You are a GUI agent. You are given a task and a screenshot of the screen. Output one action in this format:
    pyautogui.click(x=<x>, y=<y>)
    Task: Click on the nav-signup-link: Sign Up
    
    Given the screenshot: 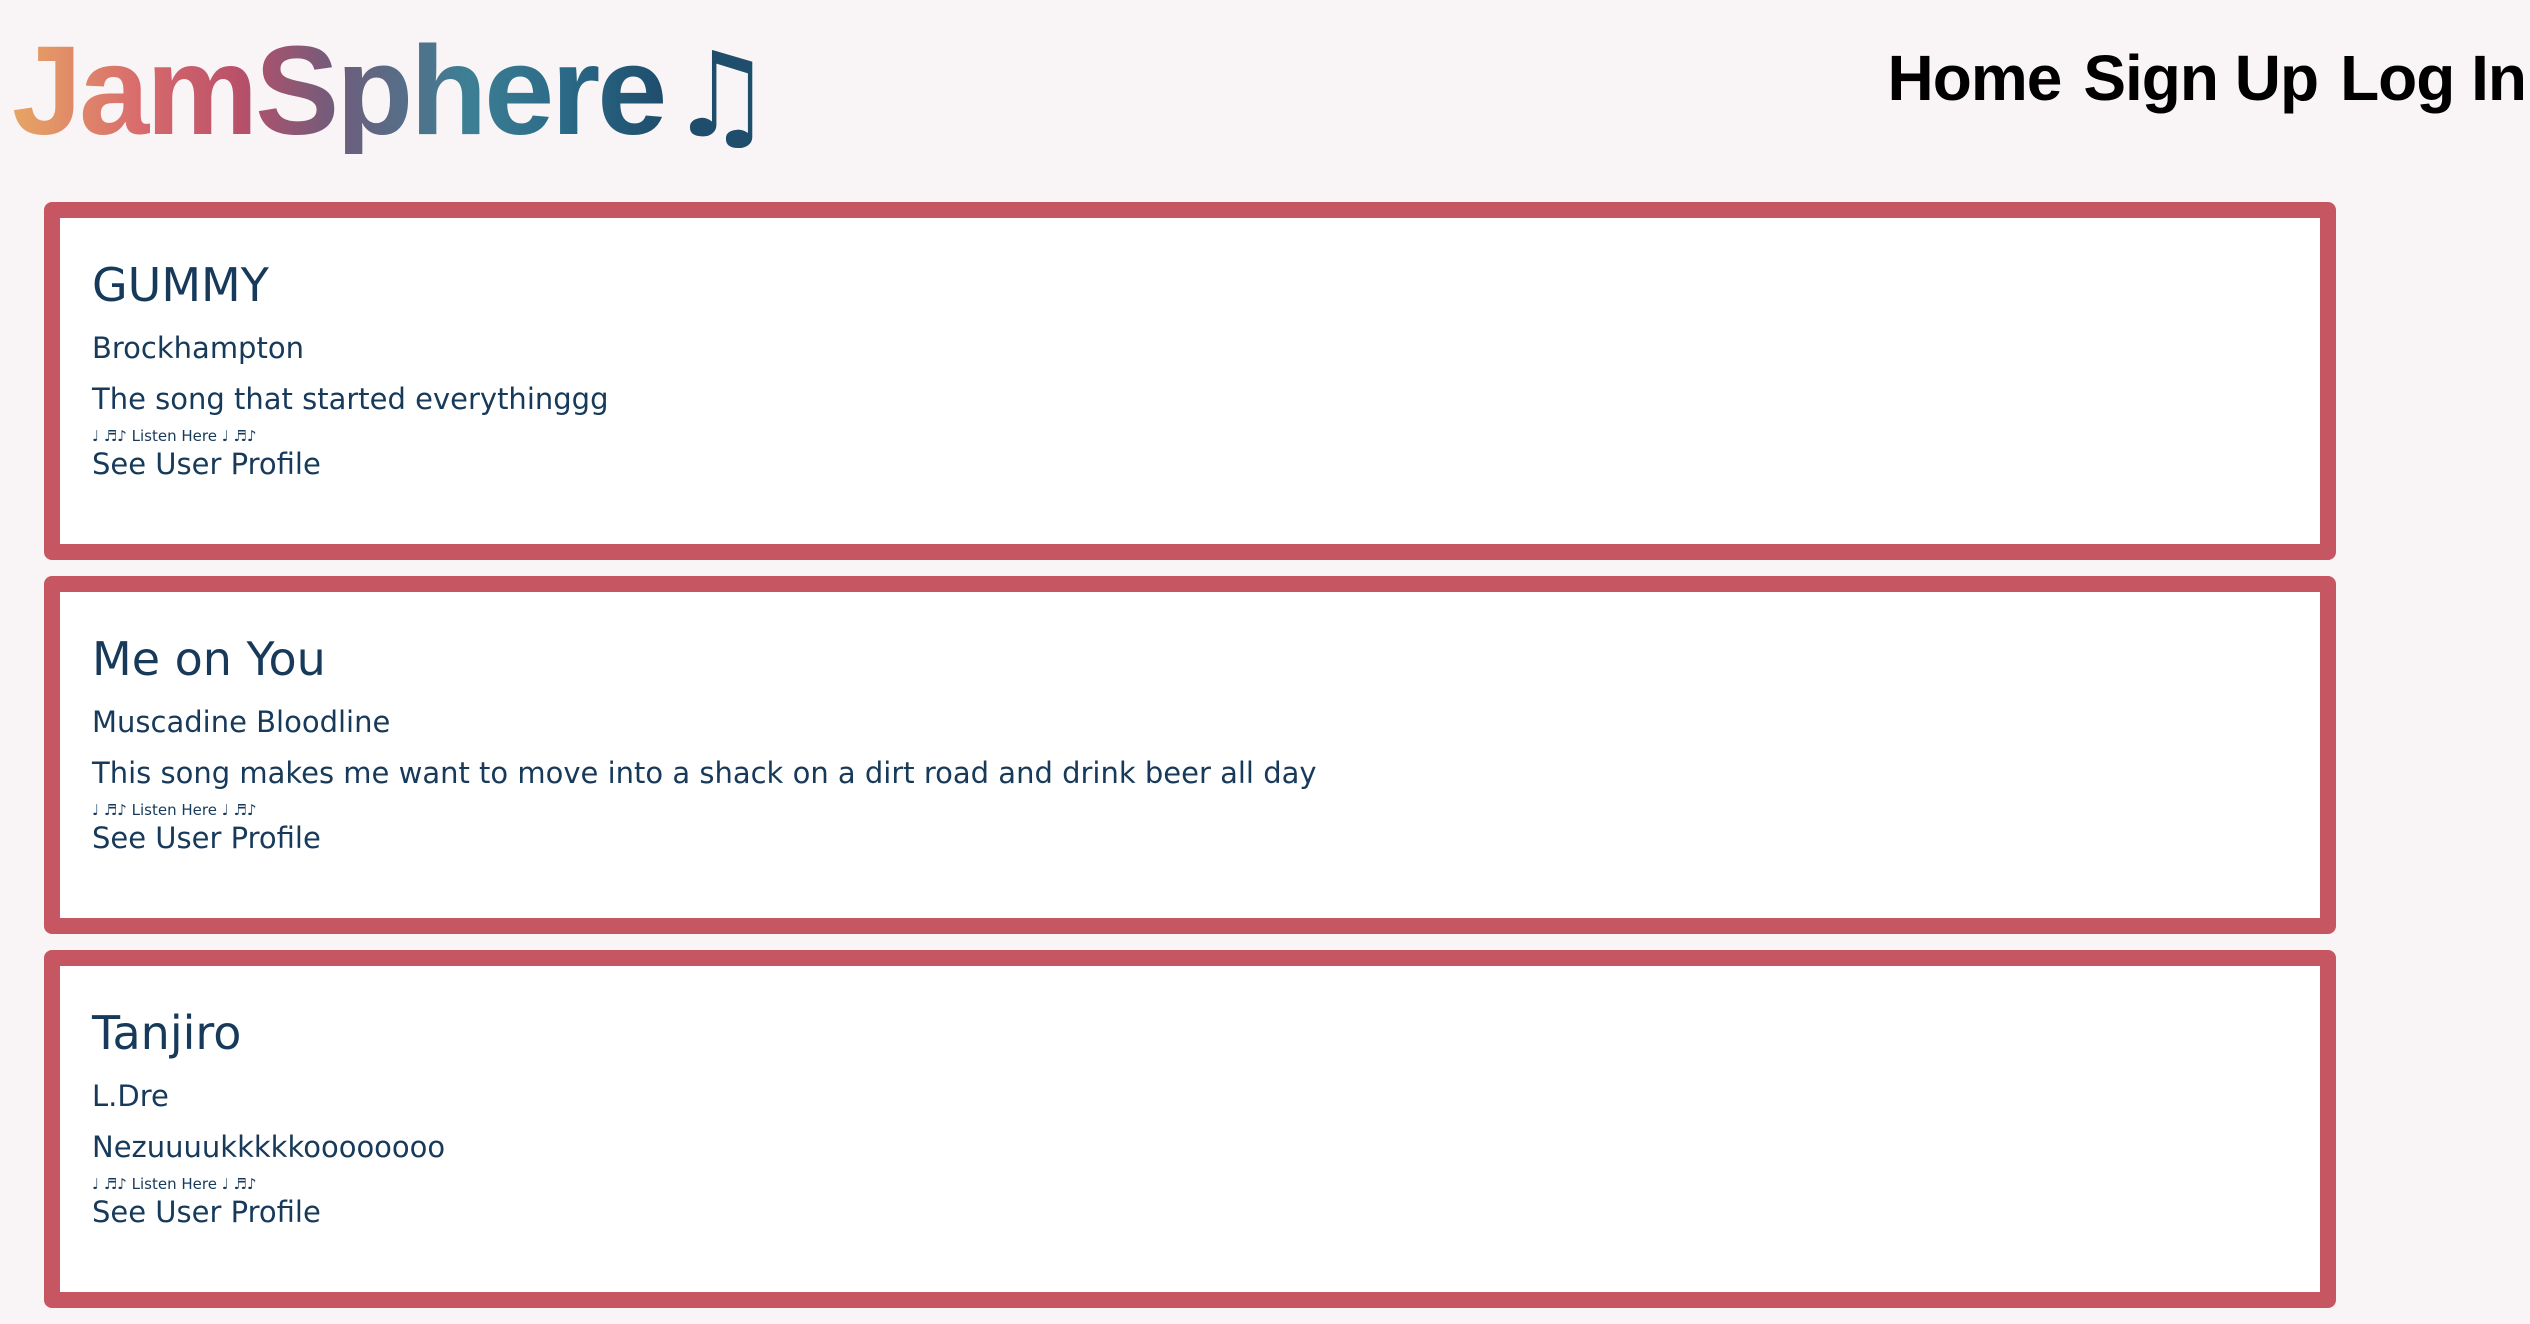 What is the action you would take?
    pyautogui.click(x=2201, y=78)
    